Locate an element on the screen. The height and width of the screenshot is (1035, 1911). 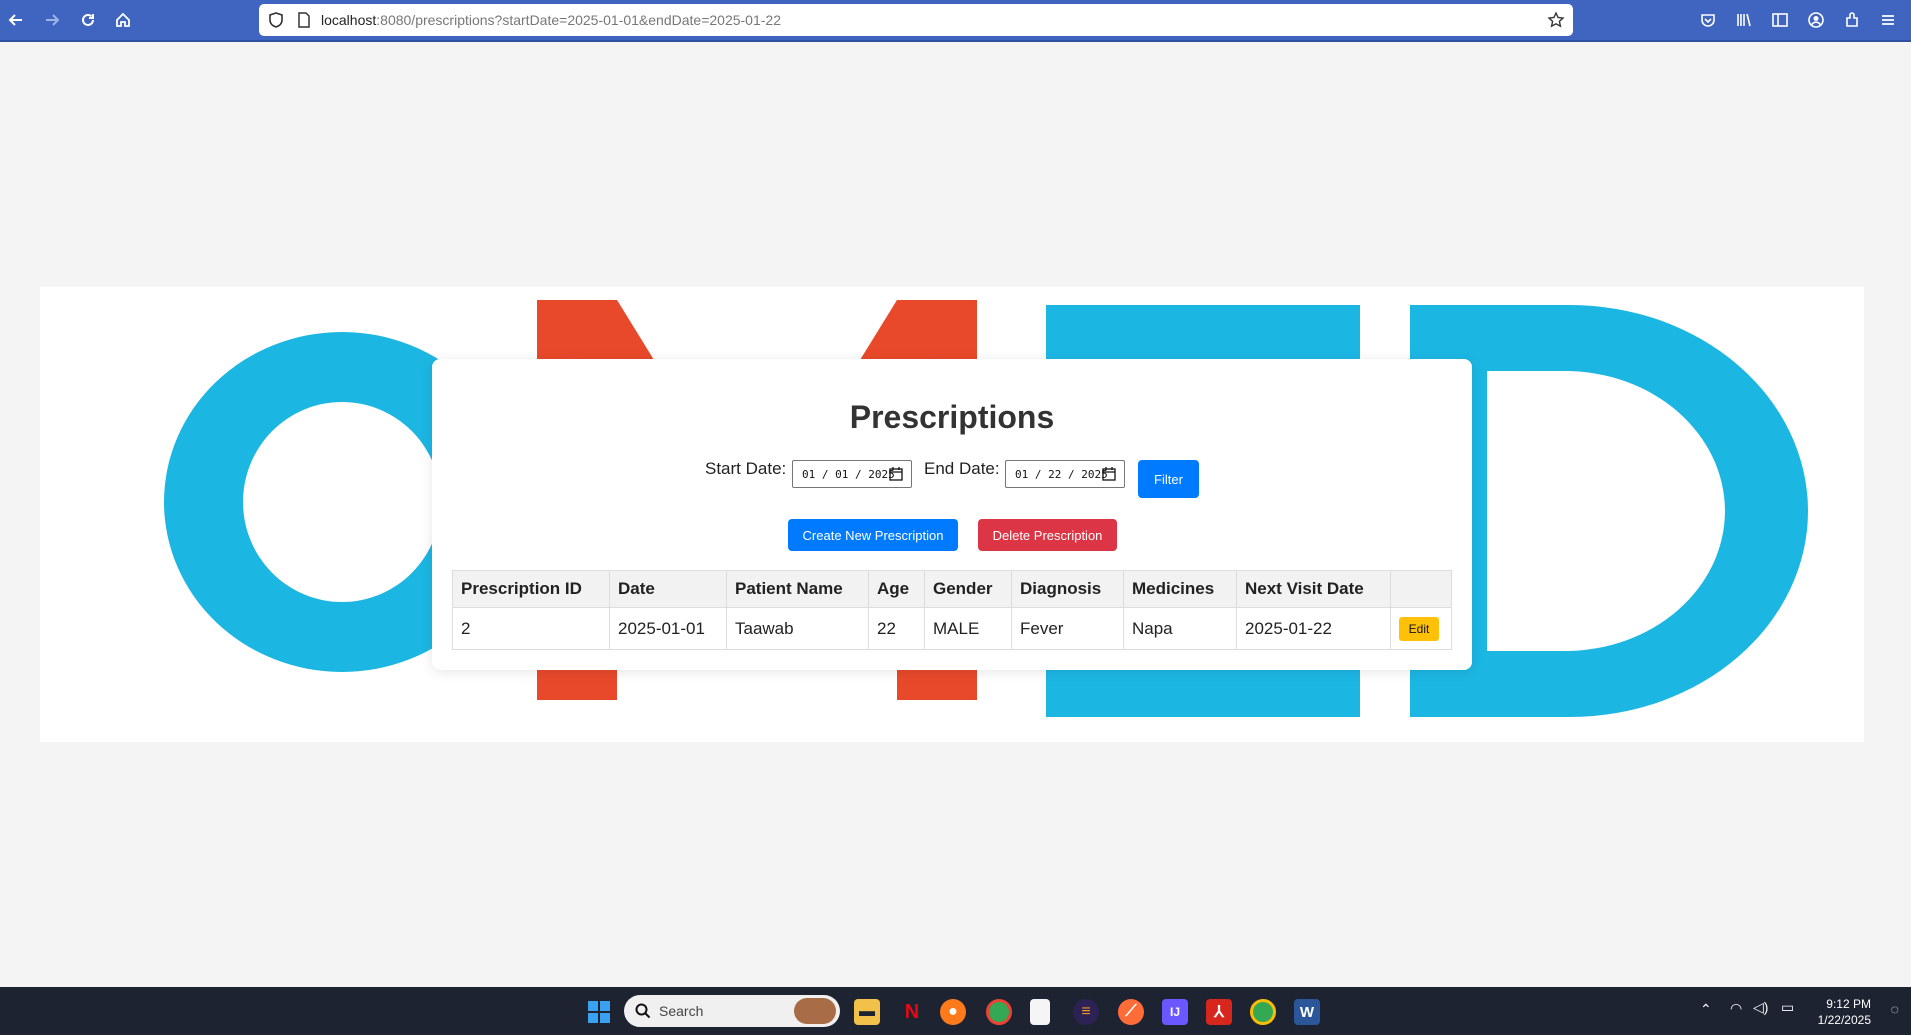
create-prescription-button: Create New Prescription is located at coordinates (873, 535).